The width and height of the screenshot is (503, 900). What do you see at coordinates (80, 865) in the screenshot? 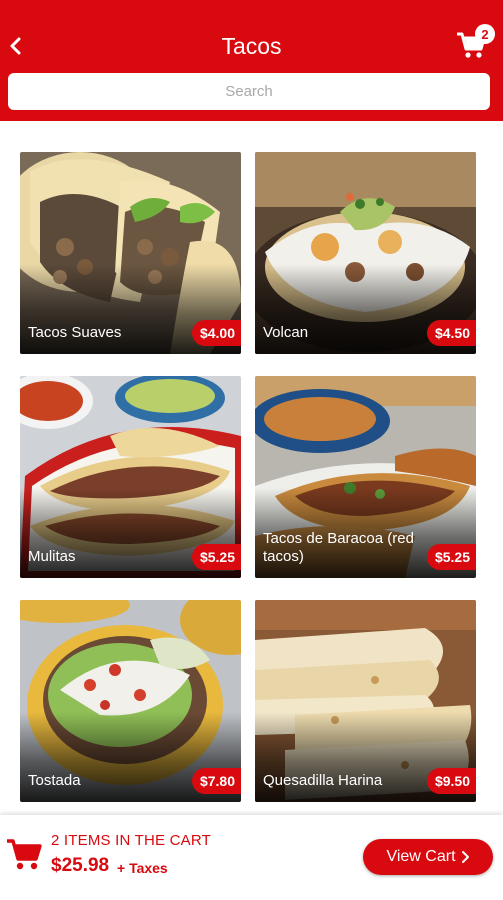
I see `cart-total: $25.98` at bounding box center [80, 865].